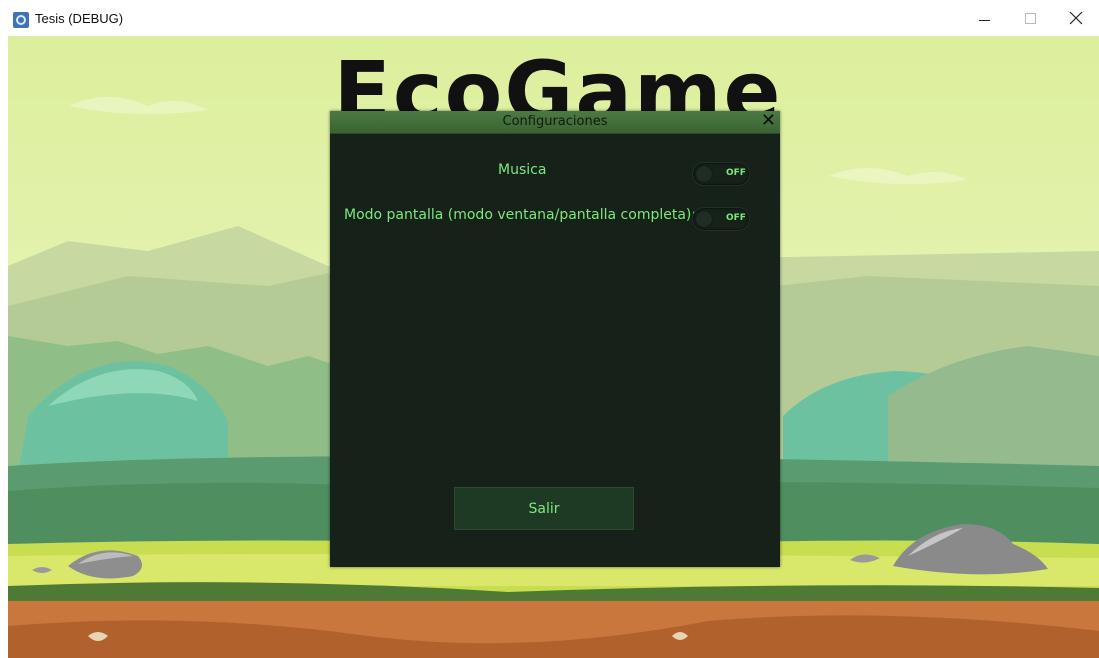 The height and width of the screenshot is (658, 1099). Describe the element at coordinates (736, 218) in the screenshot. I see `screen-mode-toggle-state: OFF` at that location.